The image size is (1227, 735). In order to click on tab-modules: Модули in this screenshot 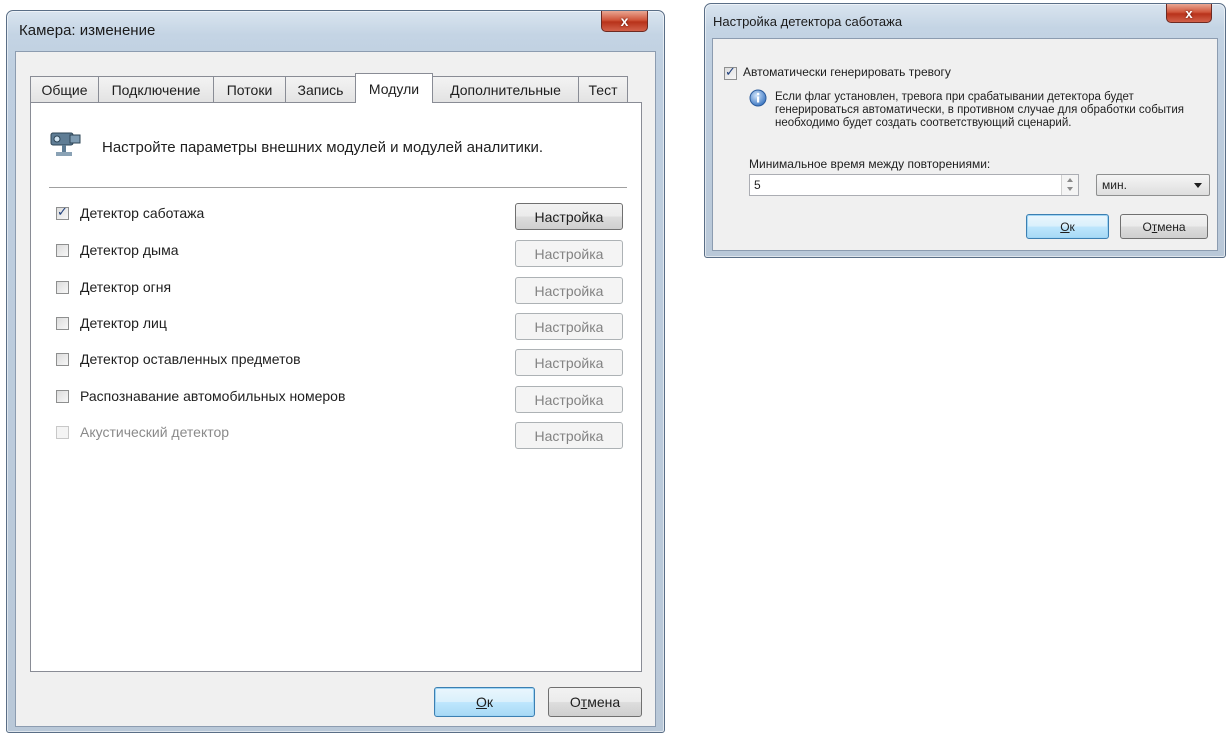, I will do `click(394, 88)`.